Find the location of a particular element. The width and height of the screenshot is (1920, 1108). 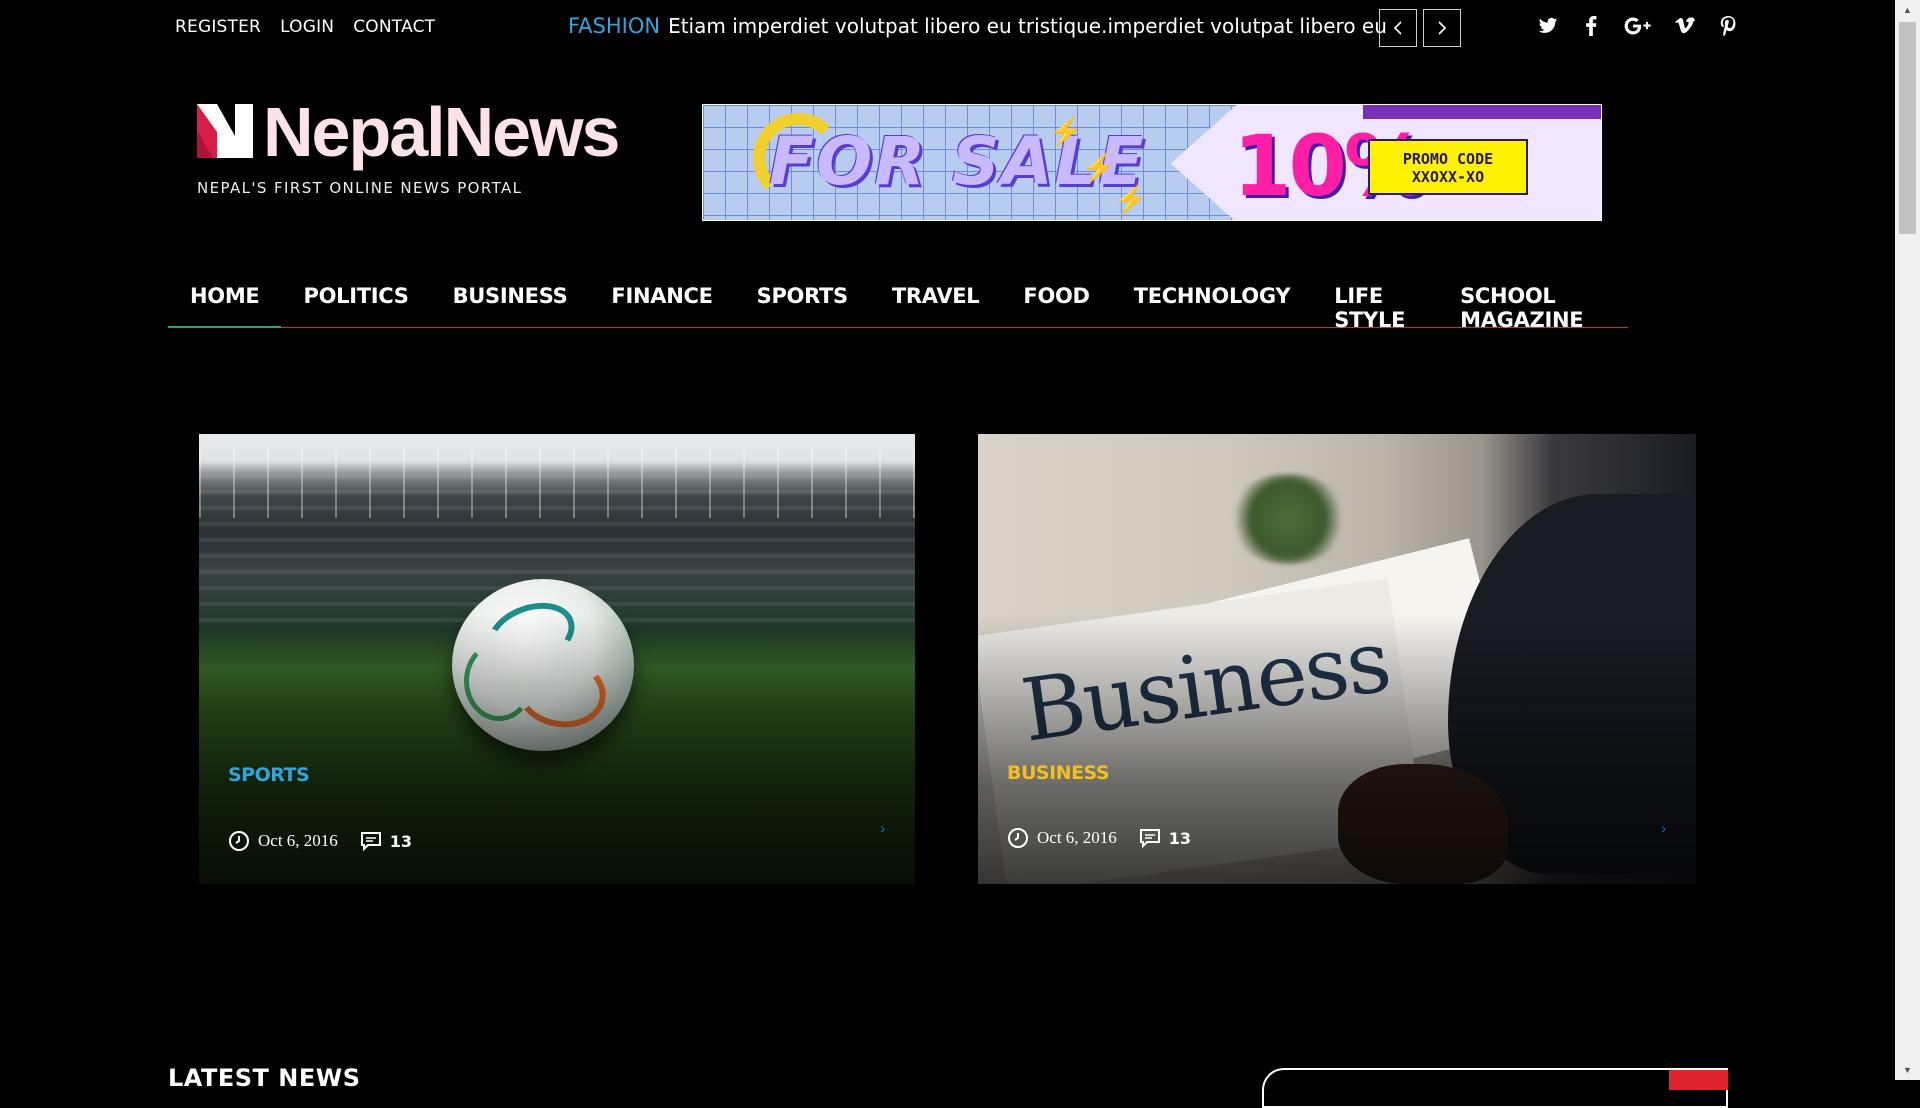

top-links: REGISTER LOGIN CONTACT is located at coordinates (305, 27).